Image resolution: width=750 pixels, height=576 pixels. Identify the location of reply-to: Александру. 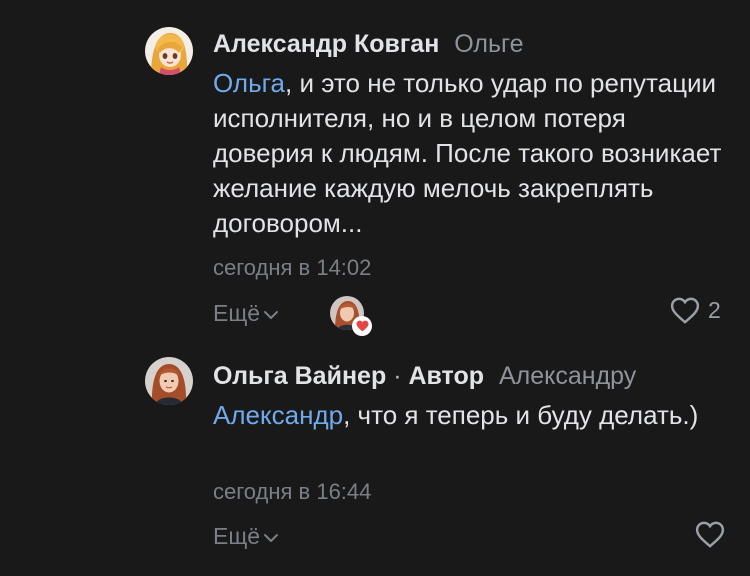
(567, 376).